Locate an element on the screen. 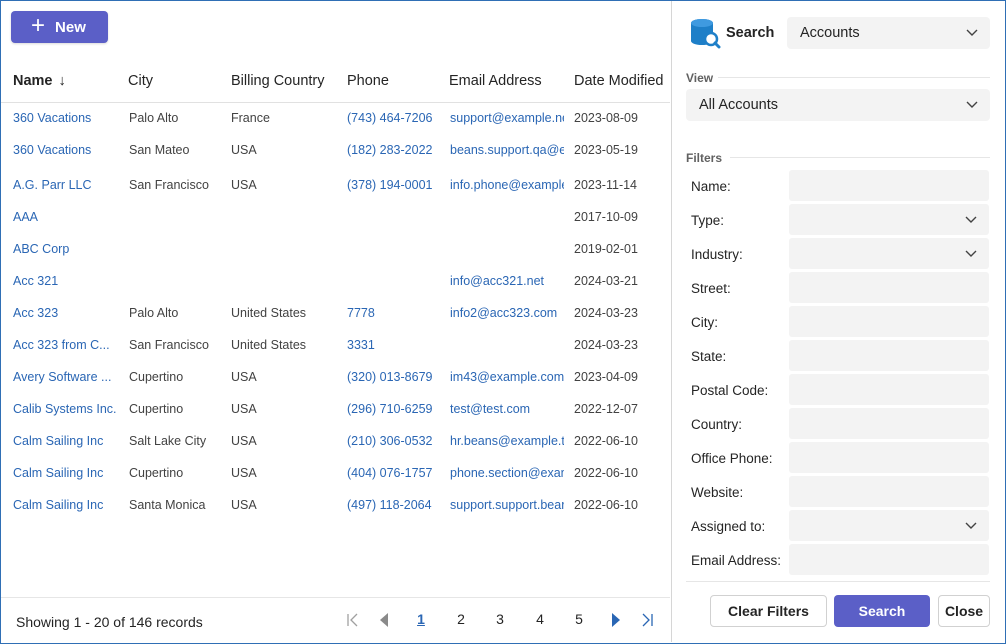 The height and width of the screenshot is (644, 1006). cell-email: test@test.com is located at coordinates (507, 409).